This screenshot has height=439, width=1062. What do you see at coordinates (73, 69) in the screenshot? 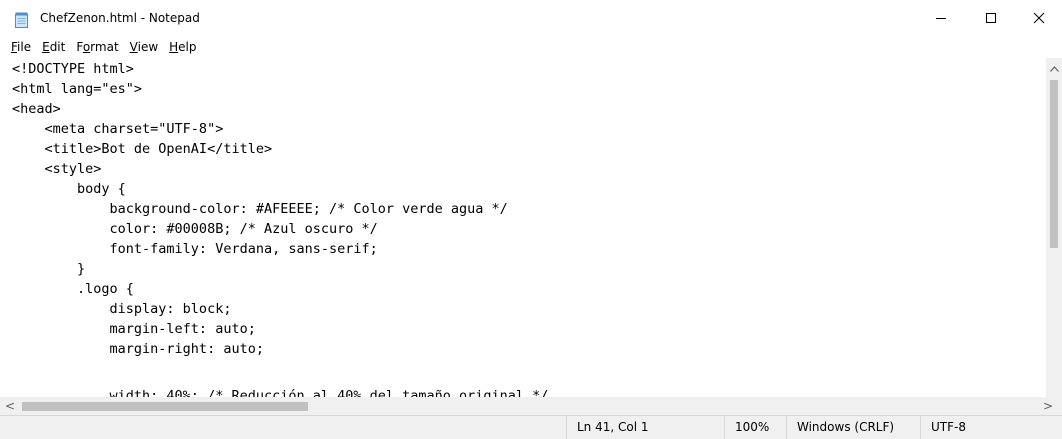
I see `code-line-1: <!DOCTYPE html>` at bounding box center [73, 69].